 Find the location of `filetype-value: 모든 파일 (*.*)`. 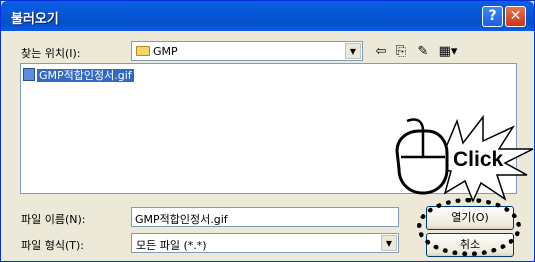

filetype-value: 모든 파일 (*.*) is located at coordinates (171, 245).